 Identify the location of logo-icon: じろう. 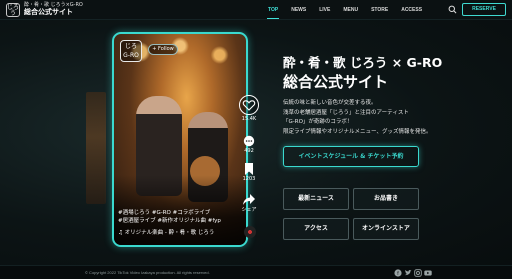
(13, 10).